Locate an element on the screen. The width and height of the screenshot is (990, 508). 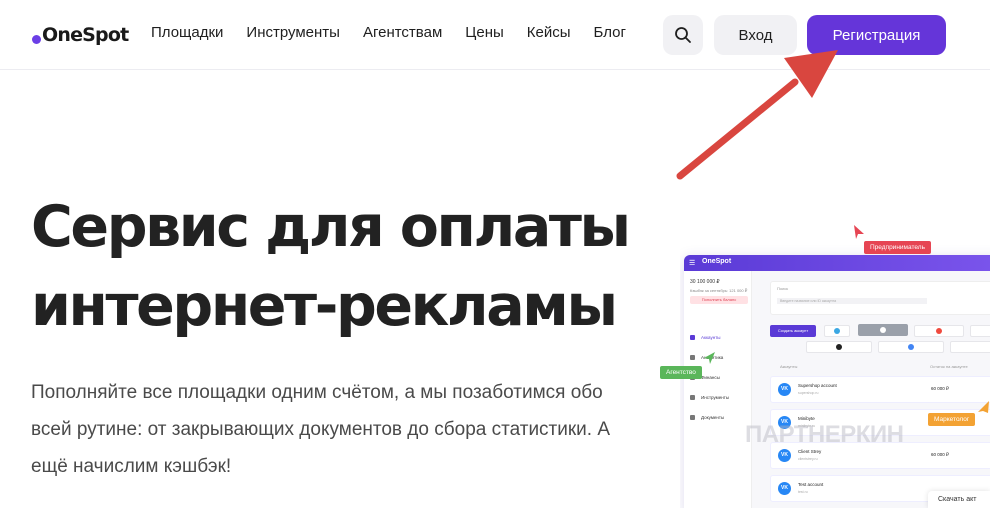
logo-dot-icon is located at coordinates (36, 39).